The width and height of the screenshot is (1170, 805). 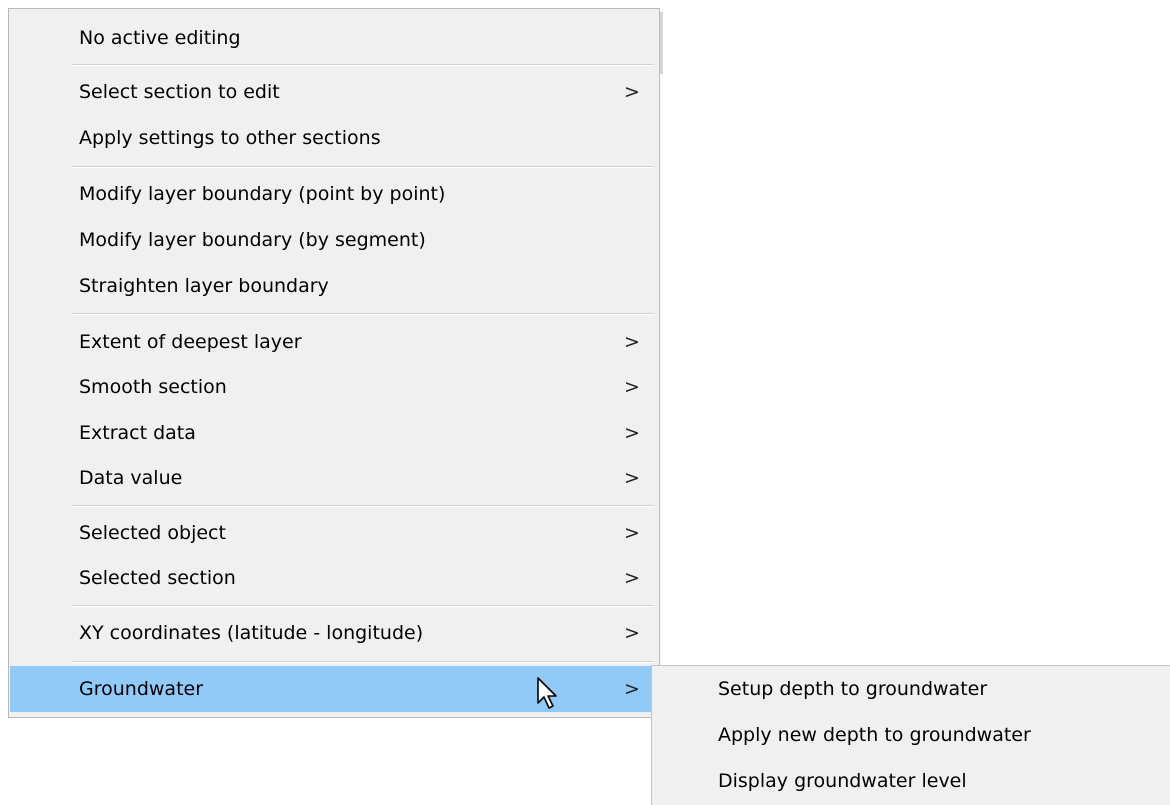 What do you see at coordinates (333, 478) in the screenshot?
I see `menu-item-data-value: Data value >` at bounding box center [333, 478].